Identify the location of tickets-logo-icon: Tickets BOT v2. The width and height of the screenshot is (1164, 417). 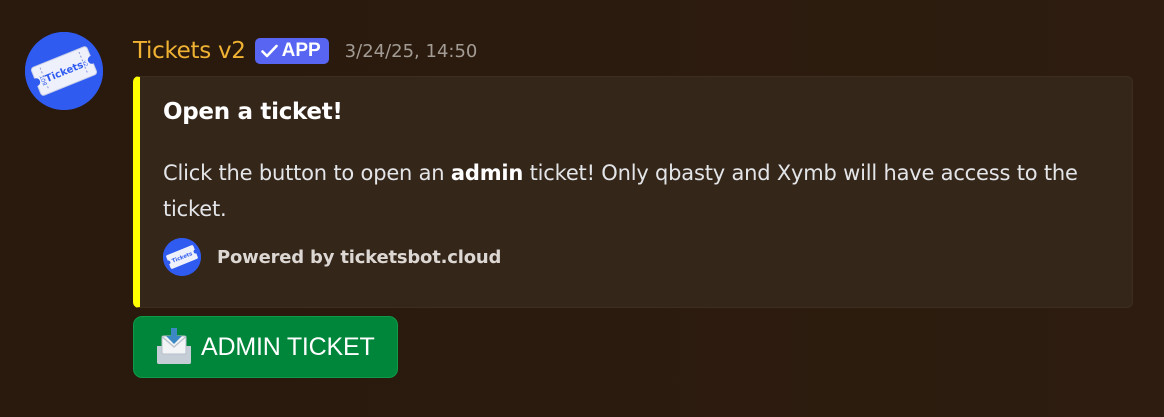
(64, 71).